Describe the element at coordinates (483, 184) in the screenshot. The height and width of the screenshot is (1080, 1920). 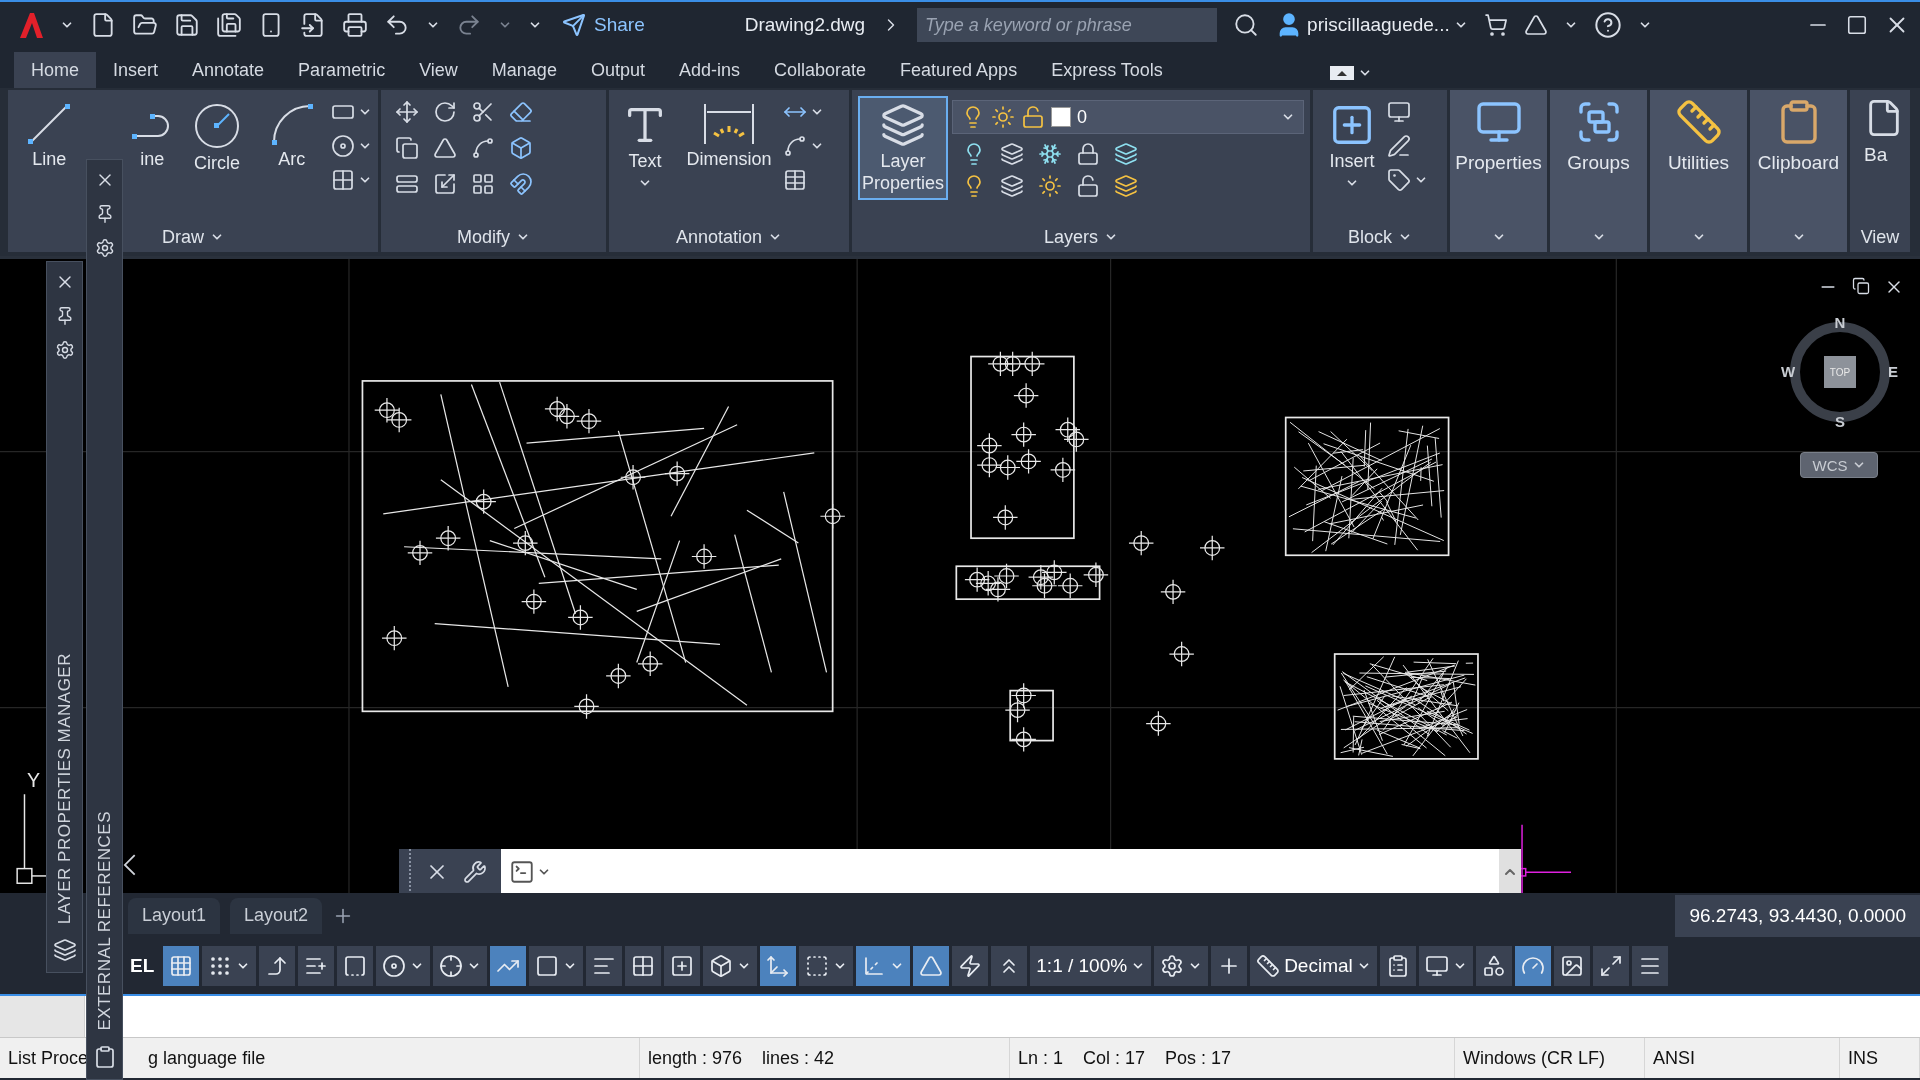
I see `grid-icon` at that location.